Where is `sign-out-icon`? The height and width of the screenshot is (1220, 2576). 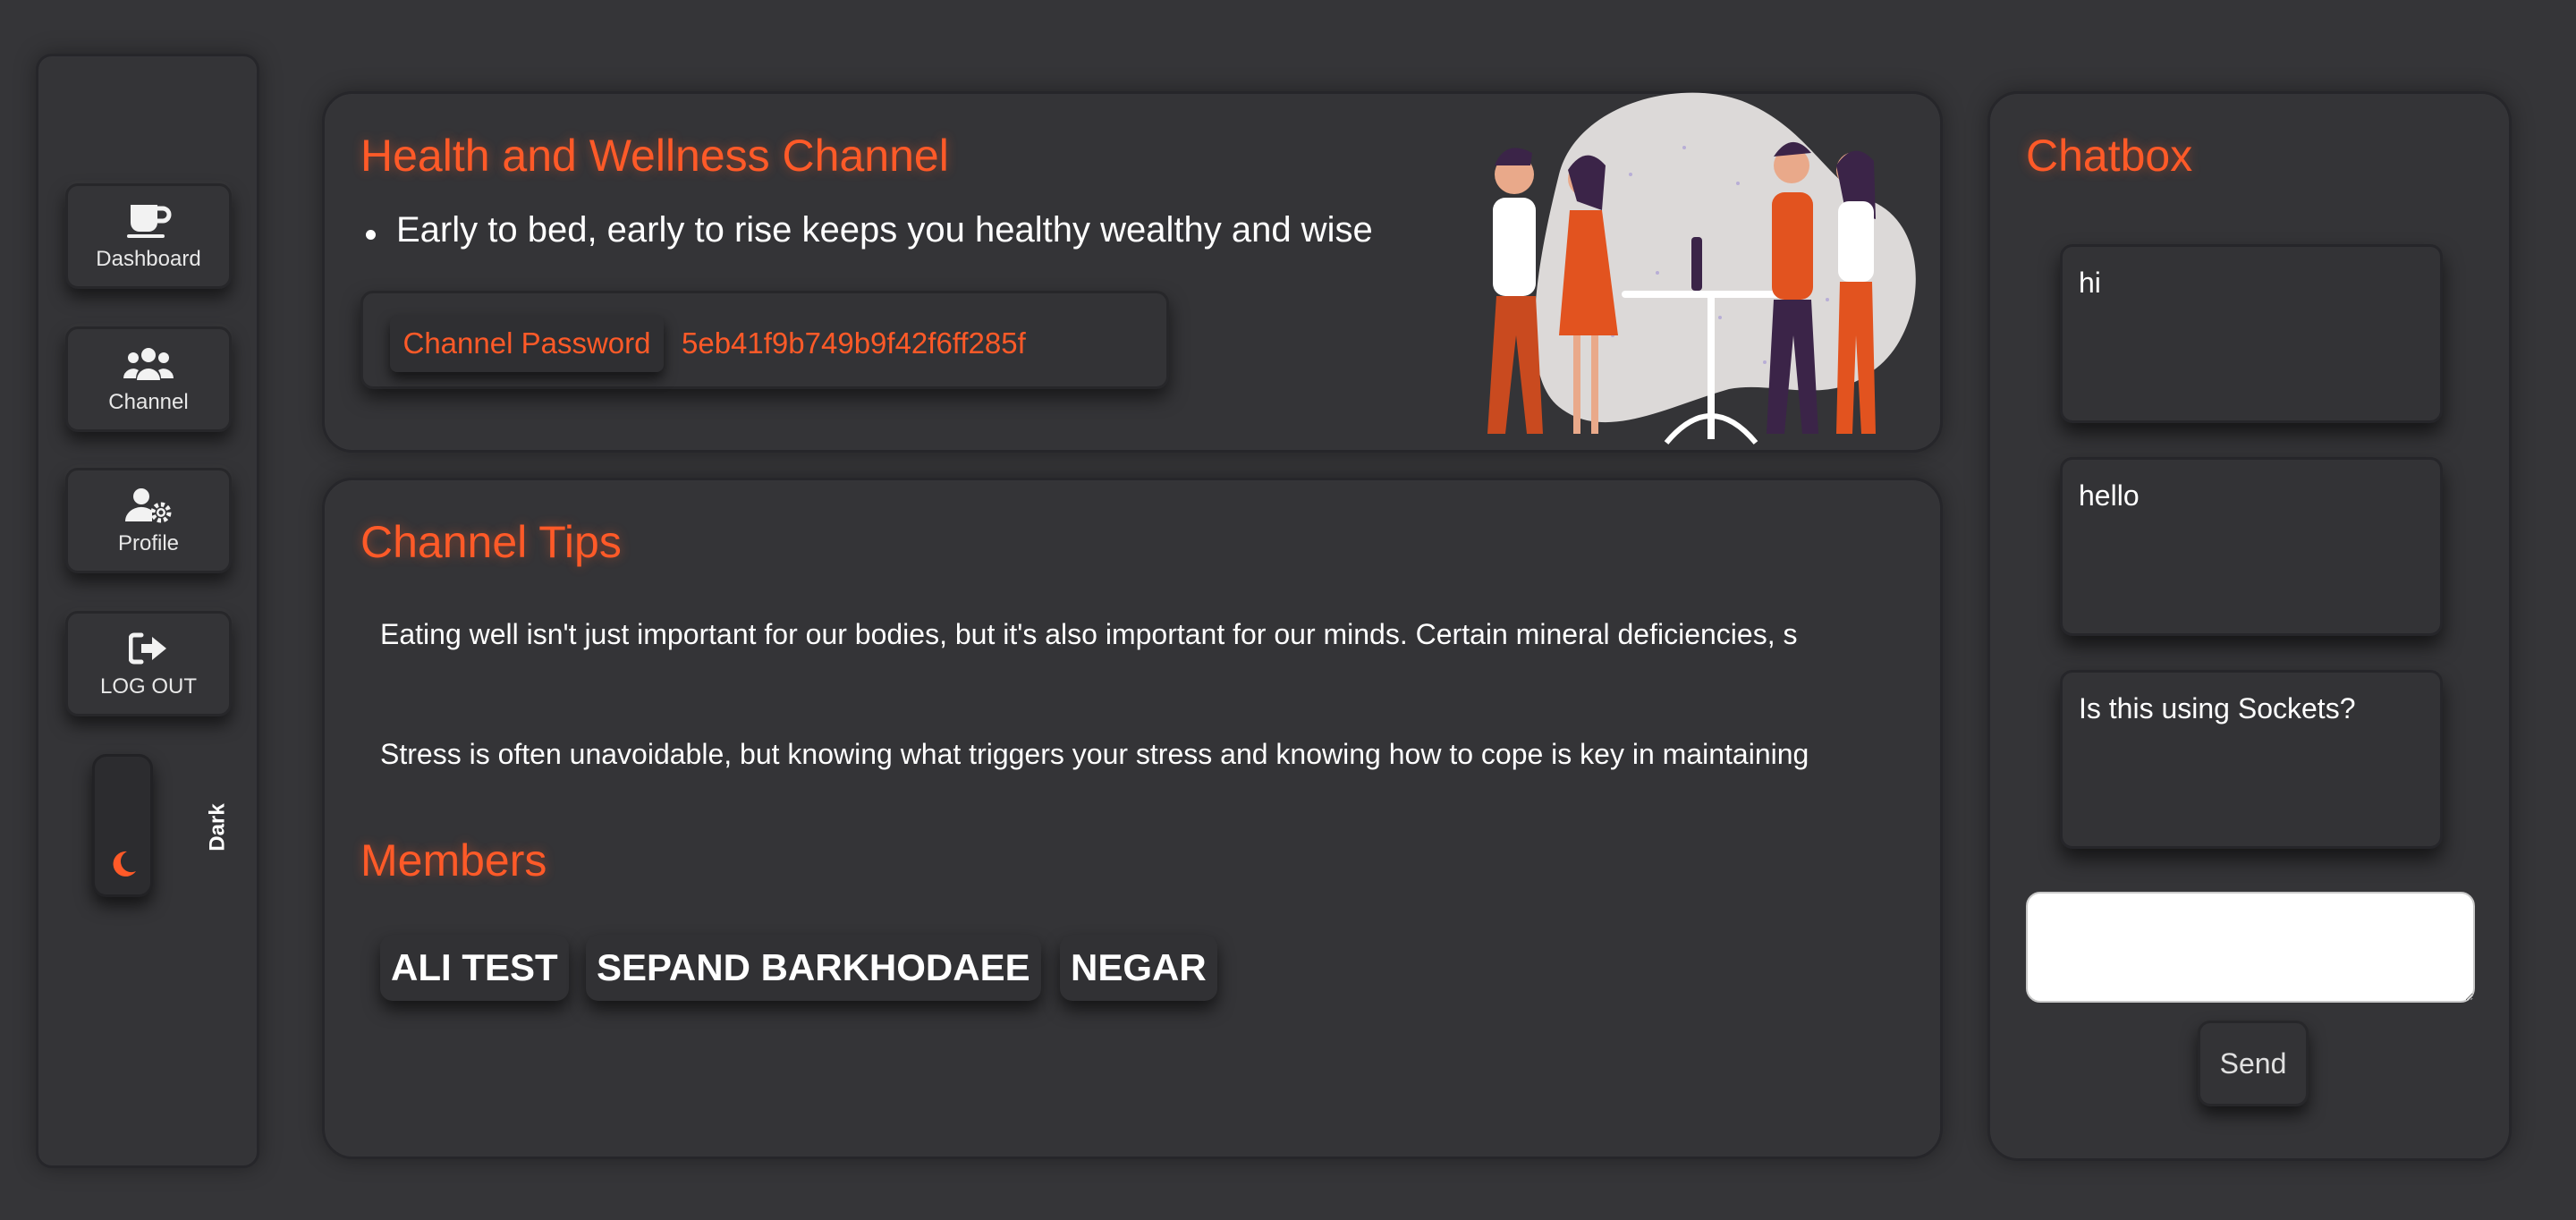
sign-out-icon is located at coordinates (148, 648).